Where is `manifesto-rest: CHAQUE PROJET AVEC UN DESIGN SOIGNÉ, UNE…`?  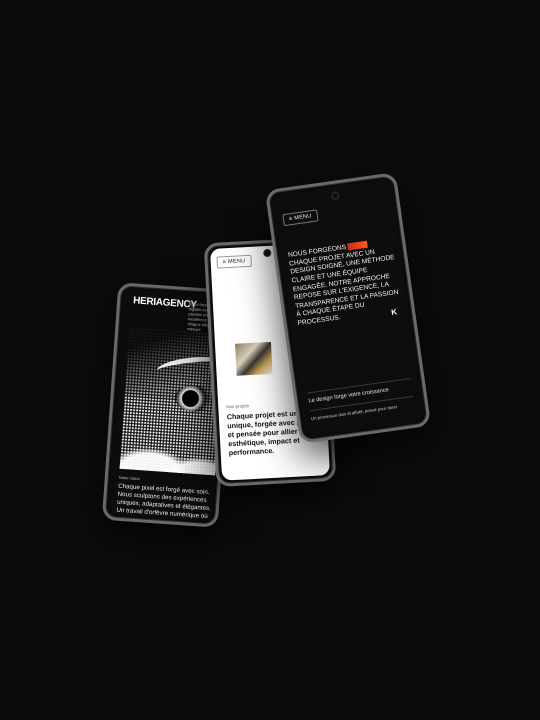
manifesto-rest: CHAQUE PROJET AVEC UN DESIGN SOIGNÉ, UNE… is located at coordinates (343, 288).